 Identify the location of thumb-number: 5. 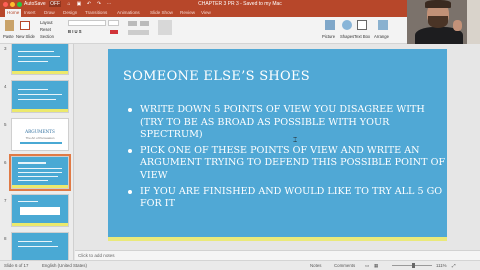
(5, 124).